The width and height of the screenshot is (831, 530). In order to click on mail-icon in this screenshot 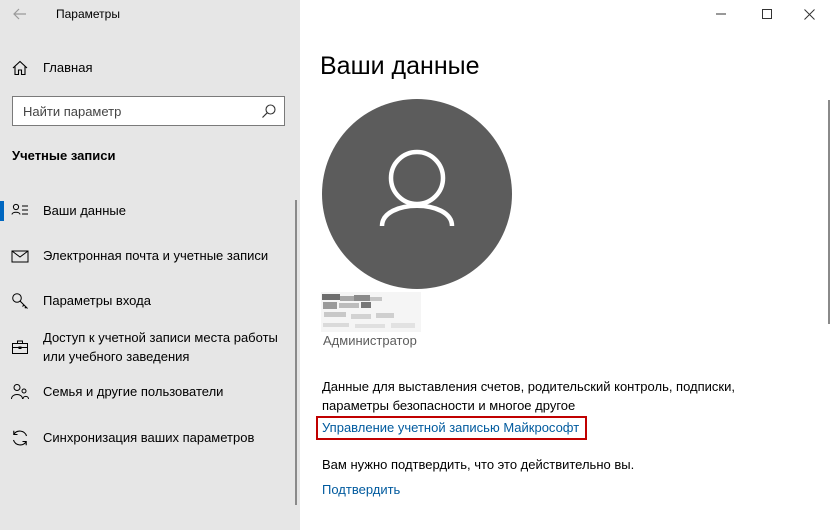, I will do `click(20, 256)`.